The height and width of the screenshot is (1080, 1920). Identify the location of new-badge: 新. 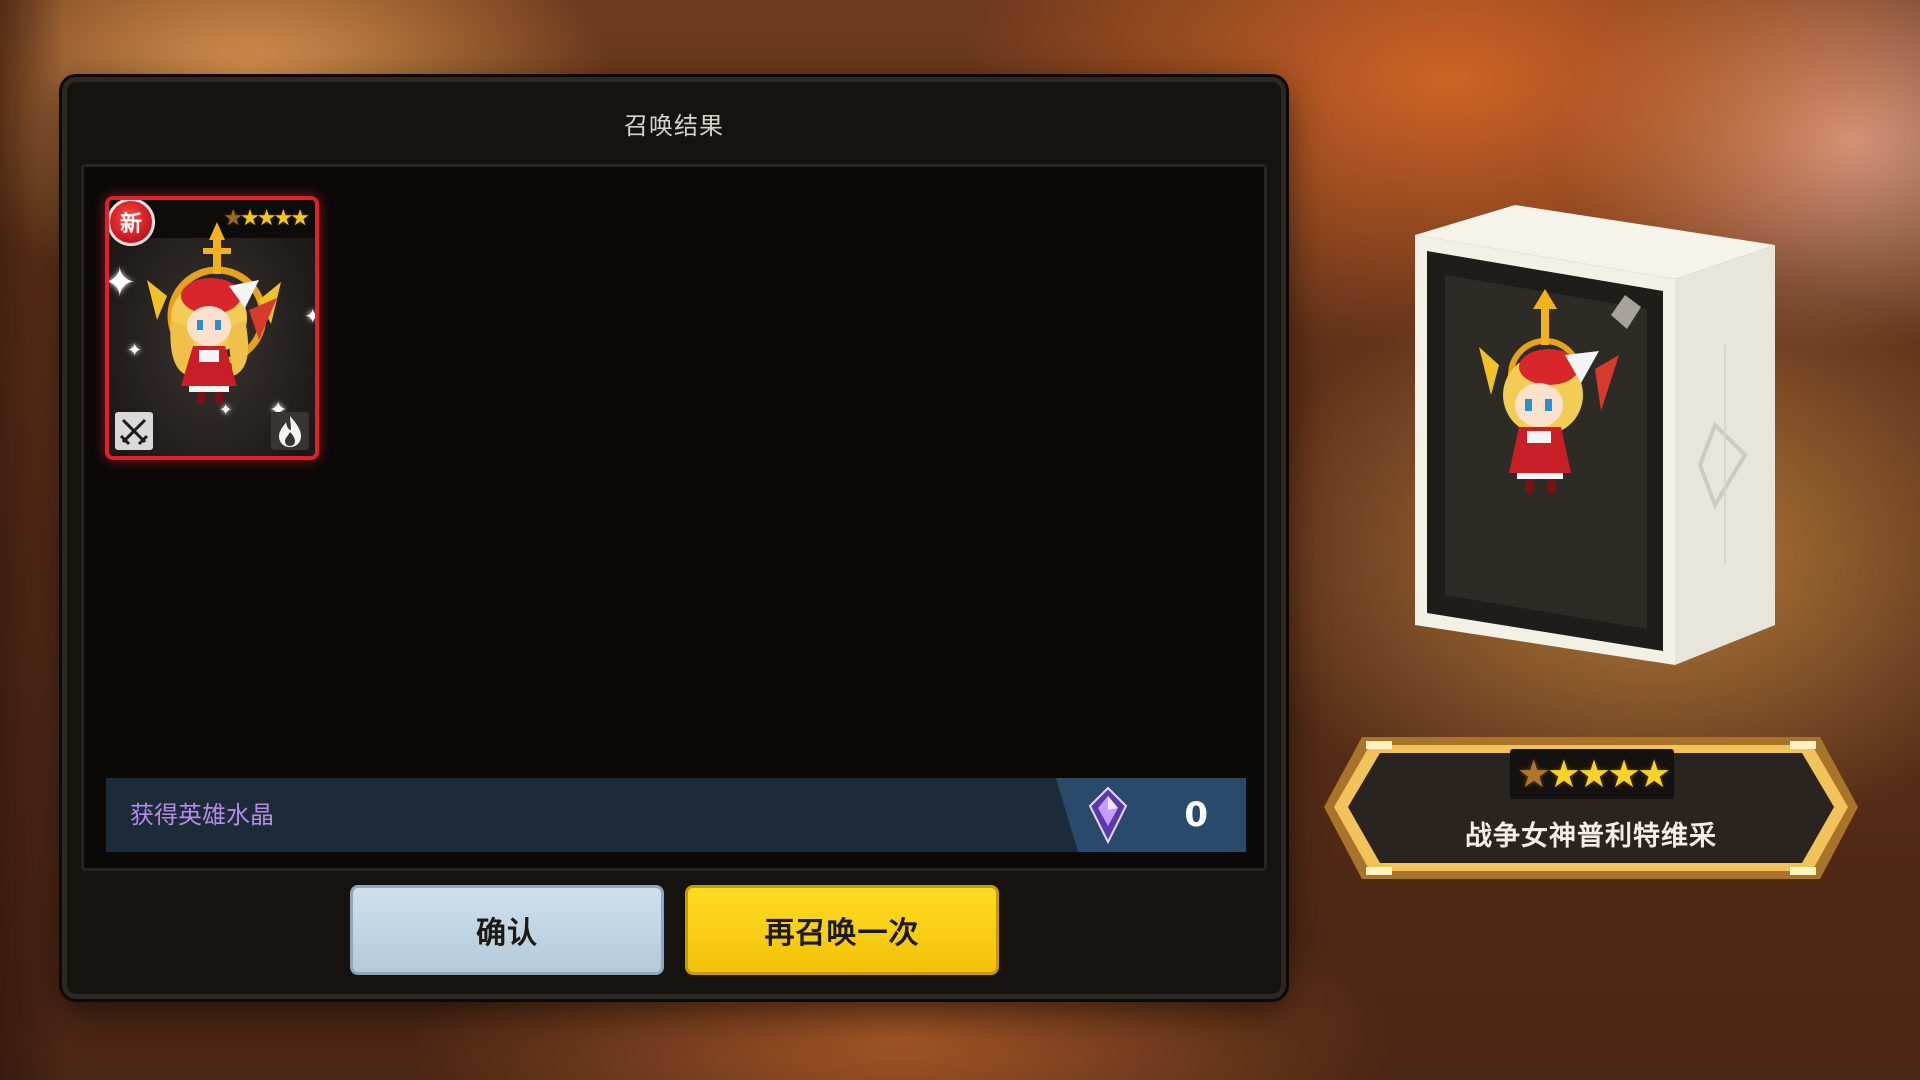
(132, 223).